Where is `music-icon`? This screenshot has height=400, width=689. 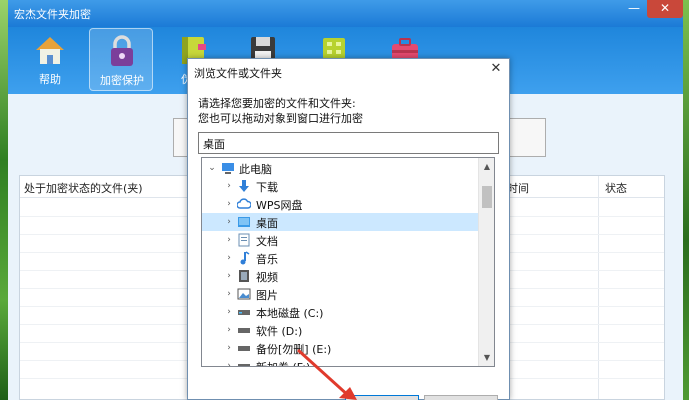
music-icon is located at coordinates (245, 258).